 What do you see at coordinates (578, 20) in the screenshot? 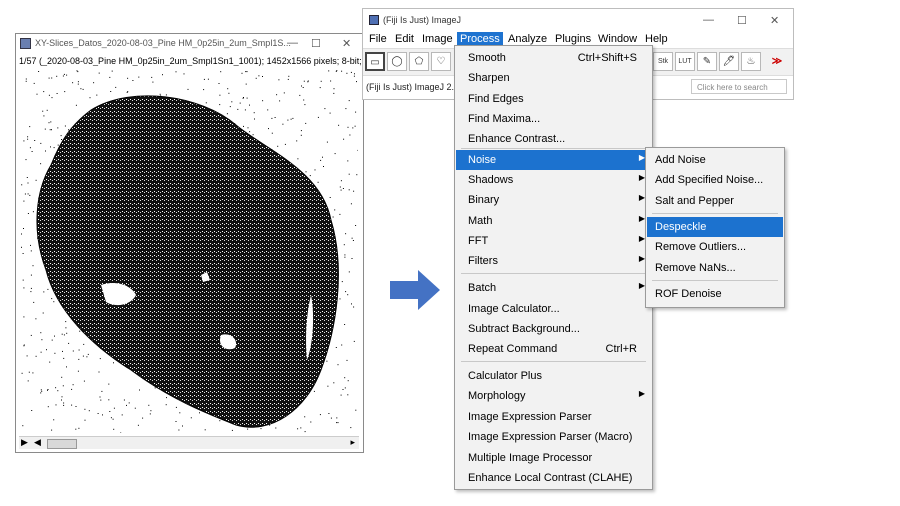
I see `imagej-titlebar: (Fiji Is Just) ImageJ — ☐ ✕` at bounding box center [578, 20].